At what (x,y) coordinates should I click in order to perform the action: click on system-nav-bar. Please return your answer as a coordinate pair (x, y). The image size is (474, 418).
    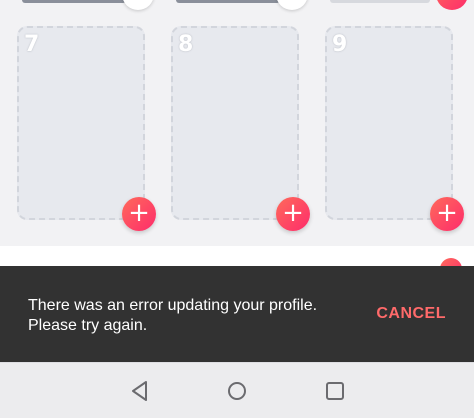
    Looking at the image, I should click on (237, 390).